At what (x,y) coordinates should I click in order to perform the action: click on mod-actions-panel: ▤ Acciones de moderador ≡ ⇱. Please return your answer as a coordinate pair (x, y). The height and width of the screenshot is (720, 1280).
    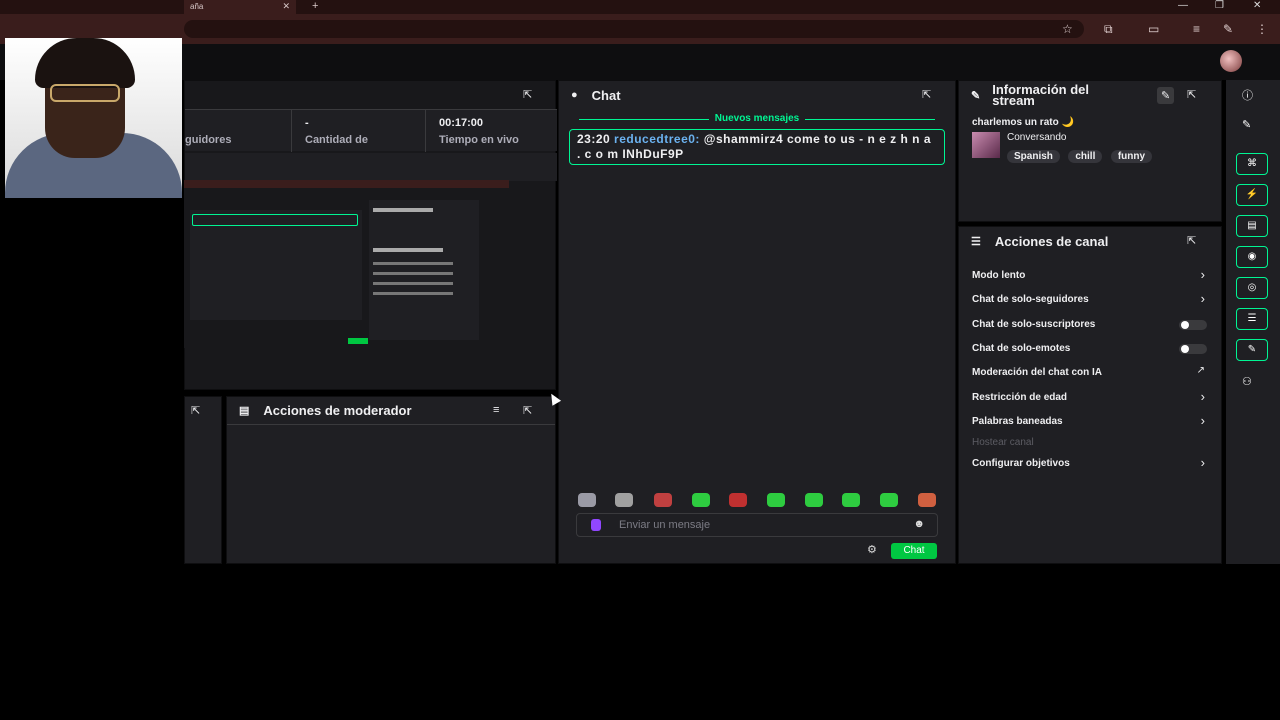
    Looking at the image, I should click on (391, 480).